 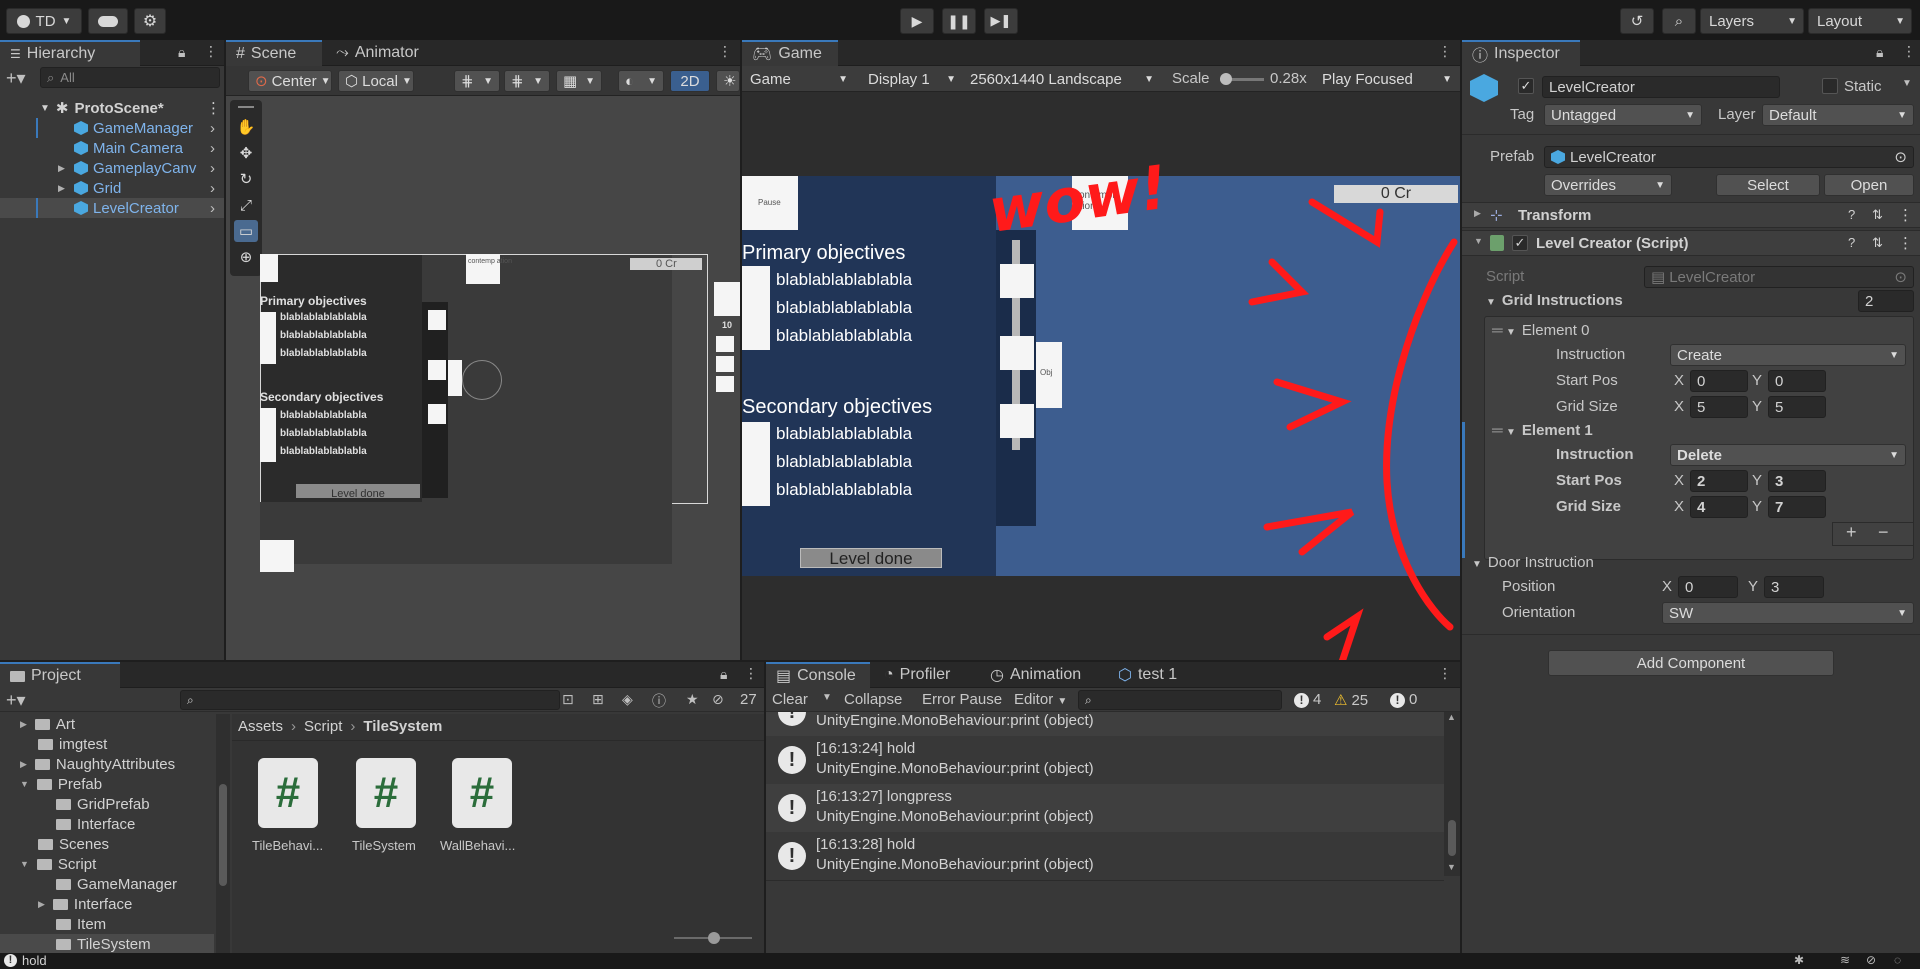 What do you see at coordinates (1883, 532) in the screenshot?
I see `remove-element-button: −` at bounding box center [1883, 532].